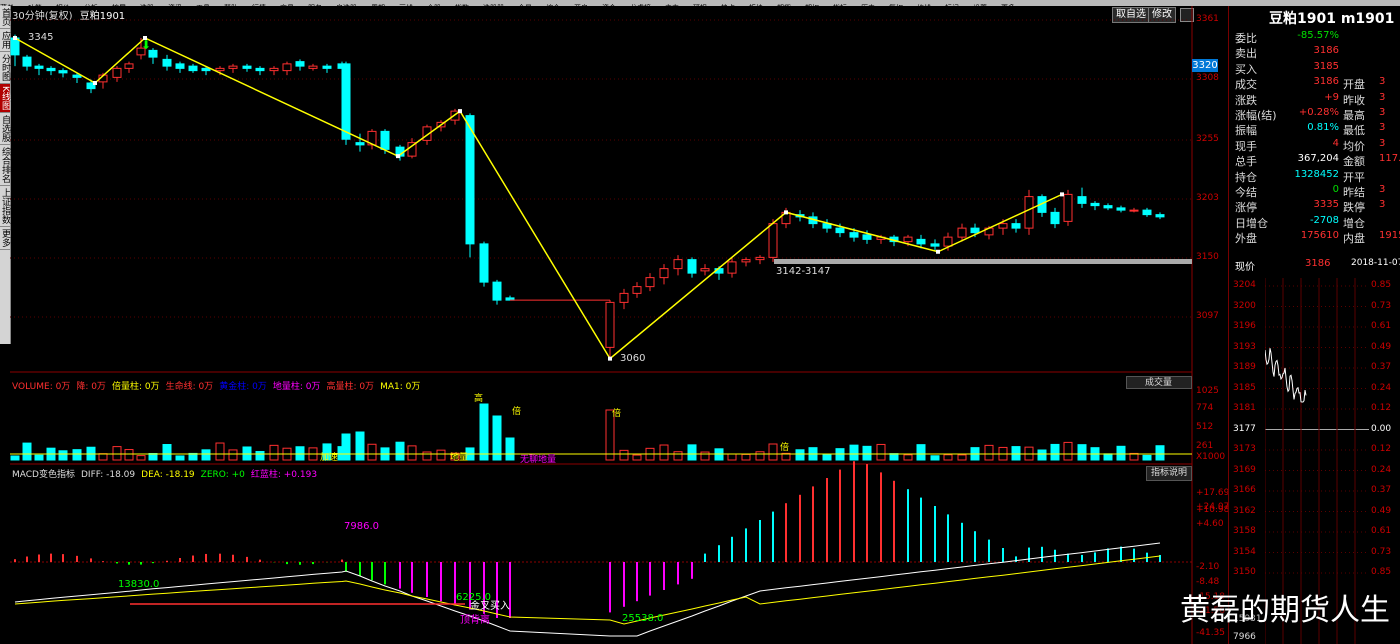  I want to click on indicator-item: VOLUME: 0万, so click(41, 387).